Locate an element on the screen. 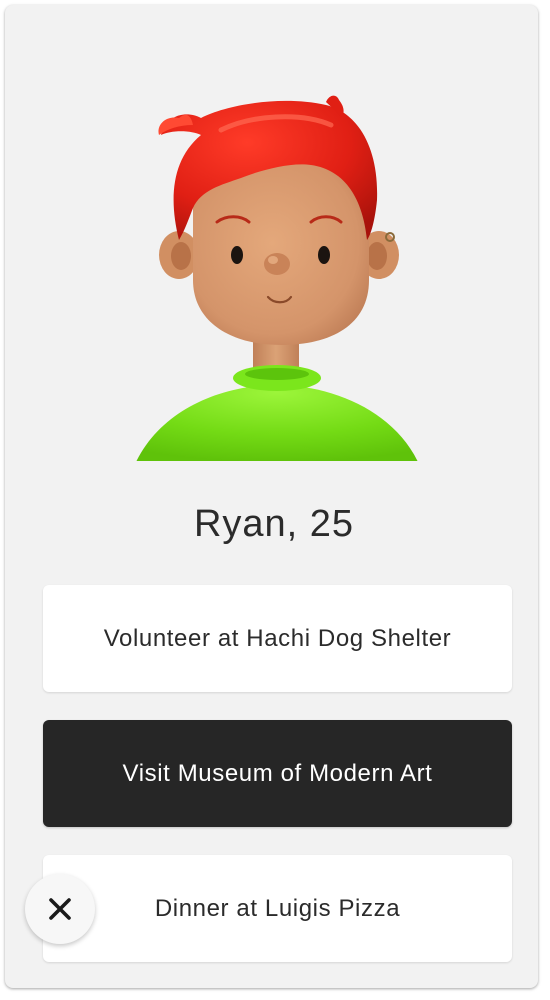 The image size is (550, 1000). option-label: Visit Museum of Modern Art is located at coordinates (277, 773).